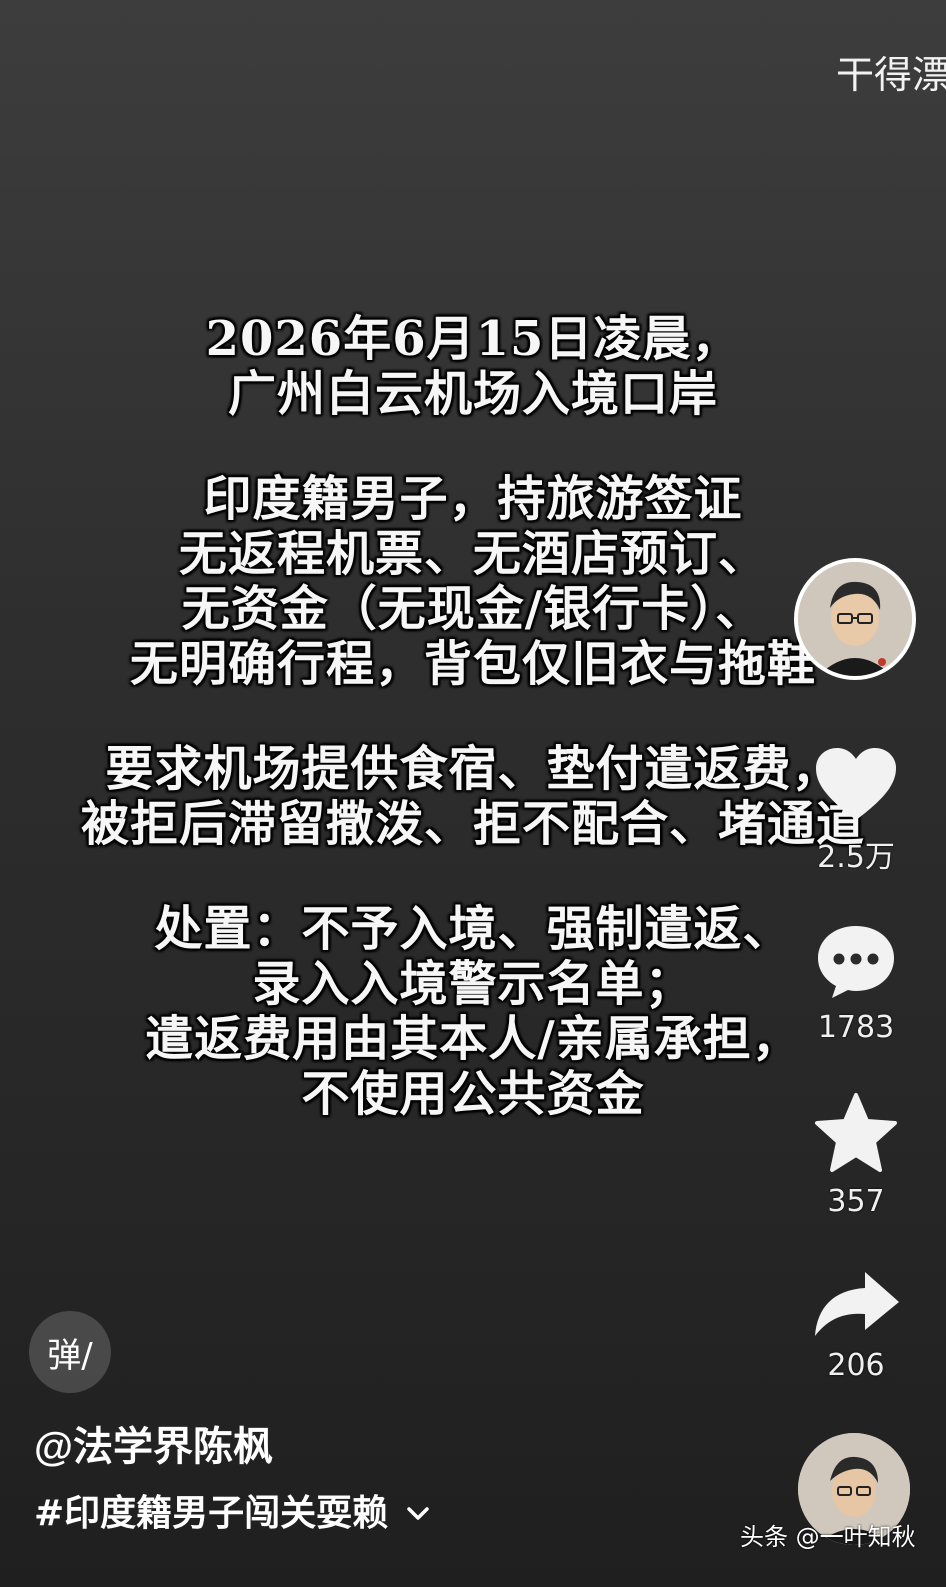 This screenshot has width=946, height=1587. I want to click on watermark: 头条 @一叶知秋, so click(828, 1537).